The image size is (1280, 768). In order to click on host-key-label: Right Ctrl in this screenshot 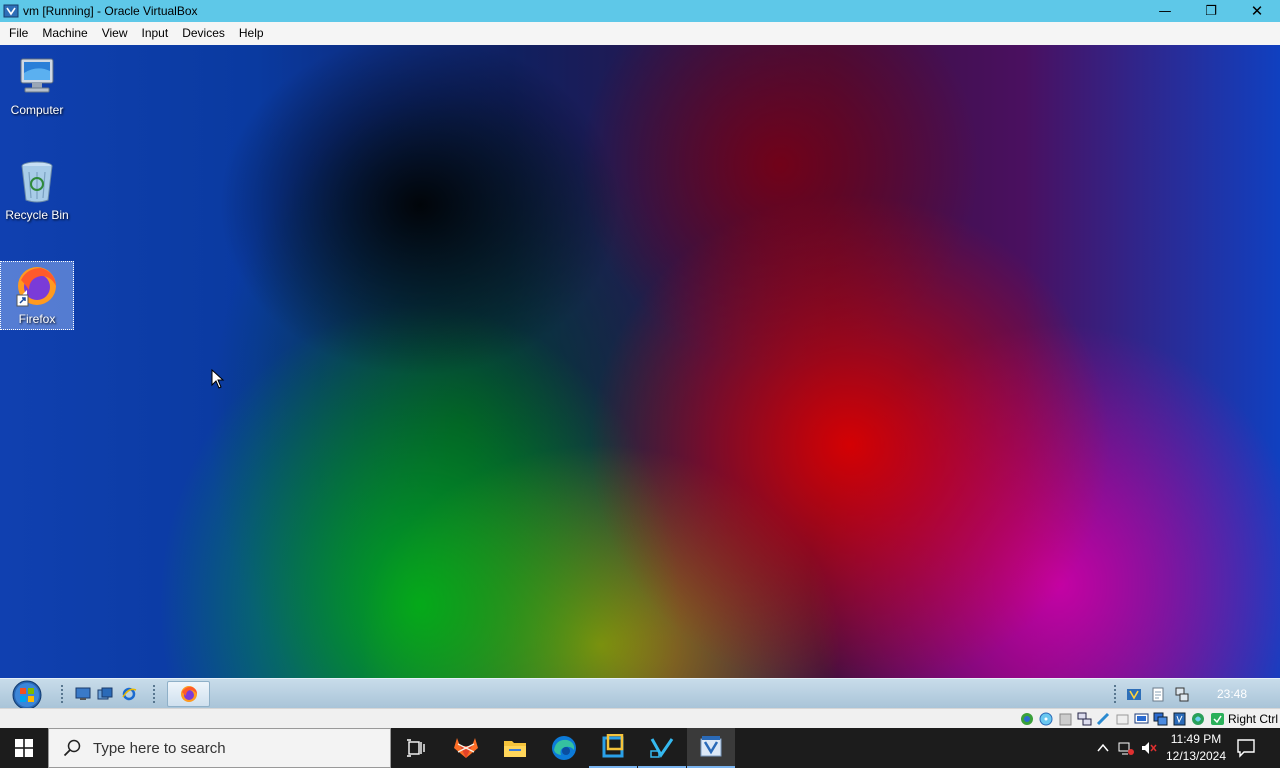, I will do `click(1253, 719)`.